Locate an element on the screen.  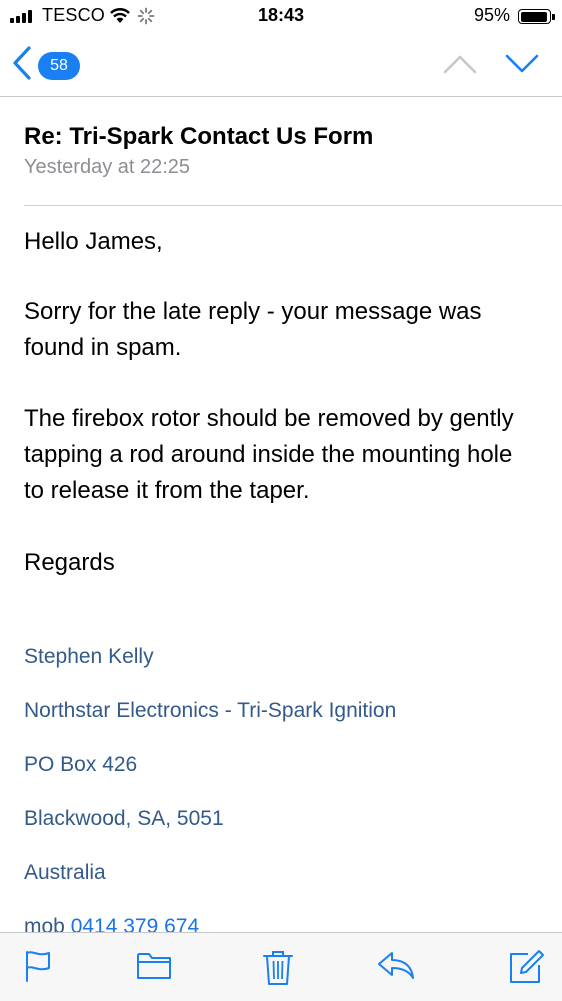
battery-fill is located at coordinates (534, 16).